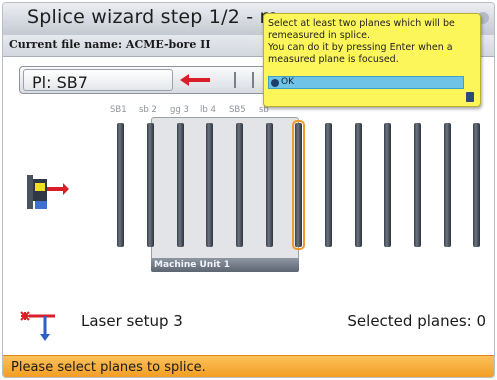  What do you see at coordinates (37, 326) in the screenshot?
I see `laser-setup-icon` at bounding box center [37, 326].